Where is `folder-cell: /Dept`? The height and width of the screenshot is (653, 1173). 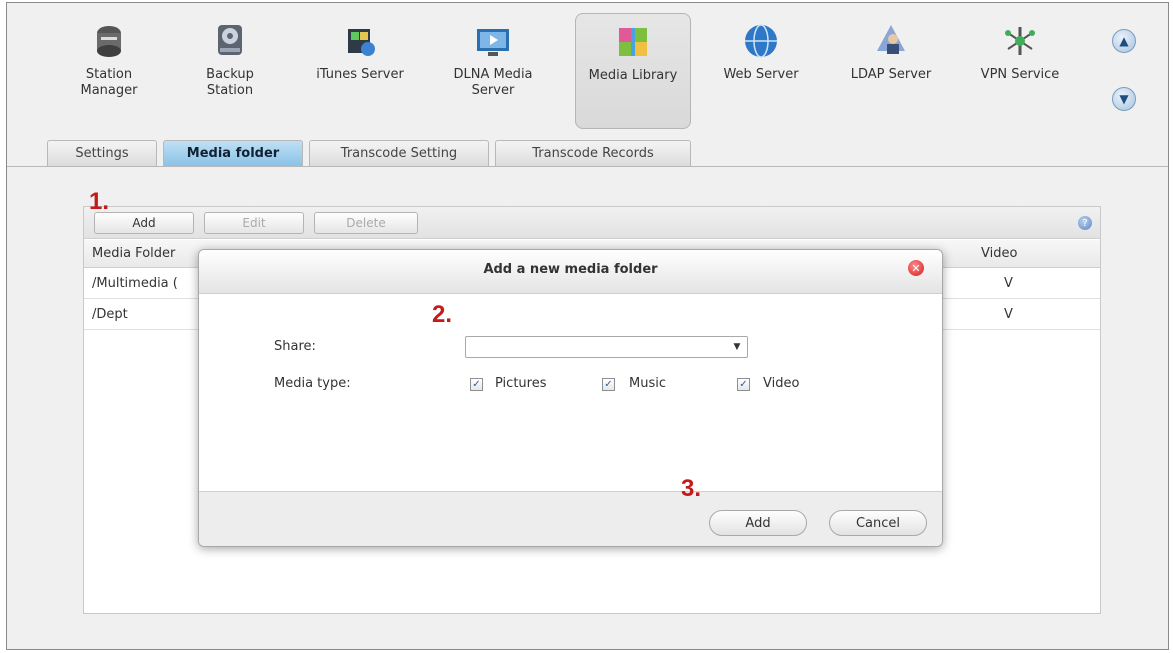 folder-cell: /Dept is located at coordinates (110, 314).